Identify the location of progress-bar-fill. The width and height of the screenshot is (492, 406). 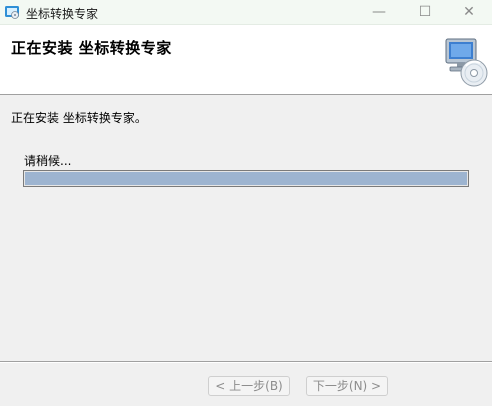
(246, 178).